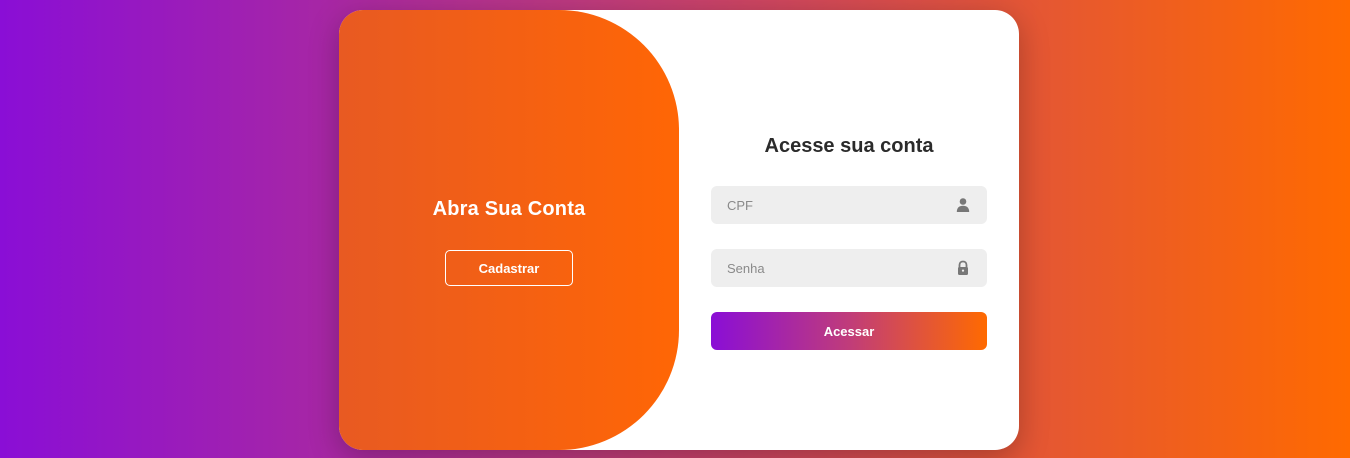 The height and width of the screenshot is (458, 1350). I want to click on user-icon, so click(963, 205).